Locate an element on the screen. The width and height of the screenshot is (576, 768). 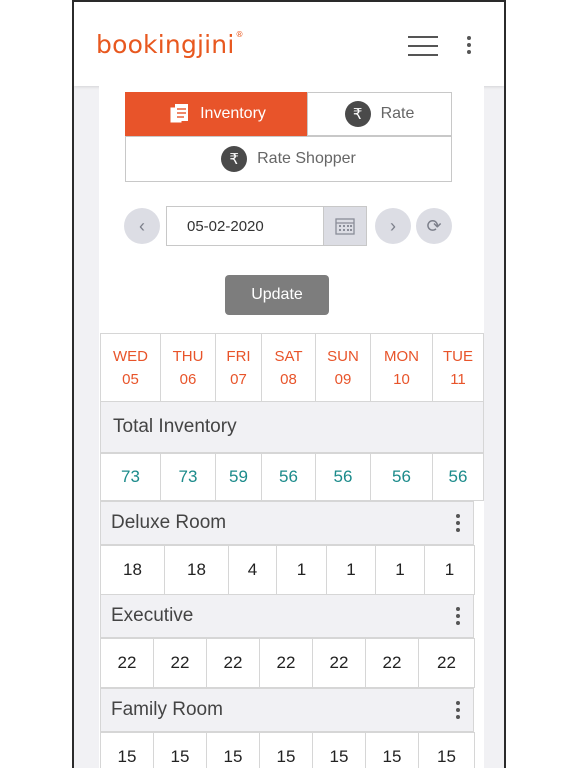
date-input: 05-02-2020 is located at coordinates (245, 226).